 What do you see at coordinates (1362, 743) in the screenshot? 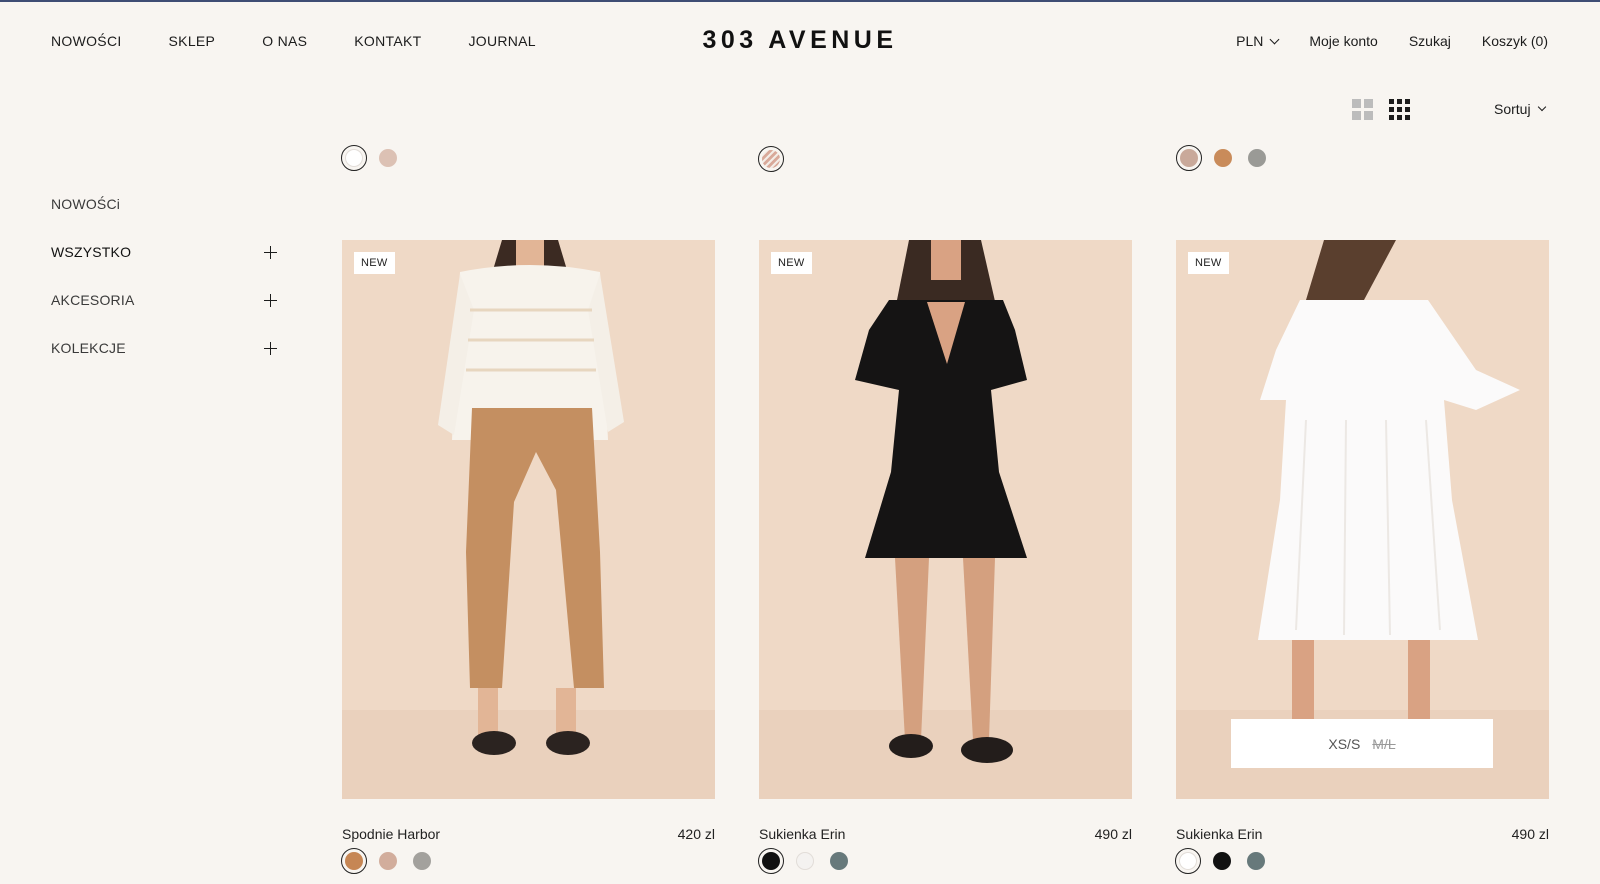
I see `size-selector: XS/S M/L` at bounding box center [1362, 743].